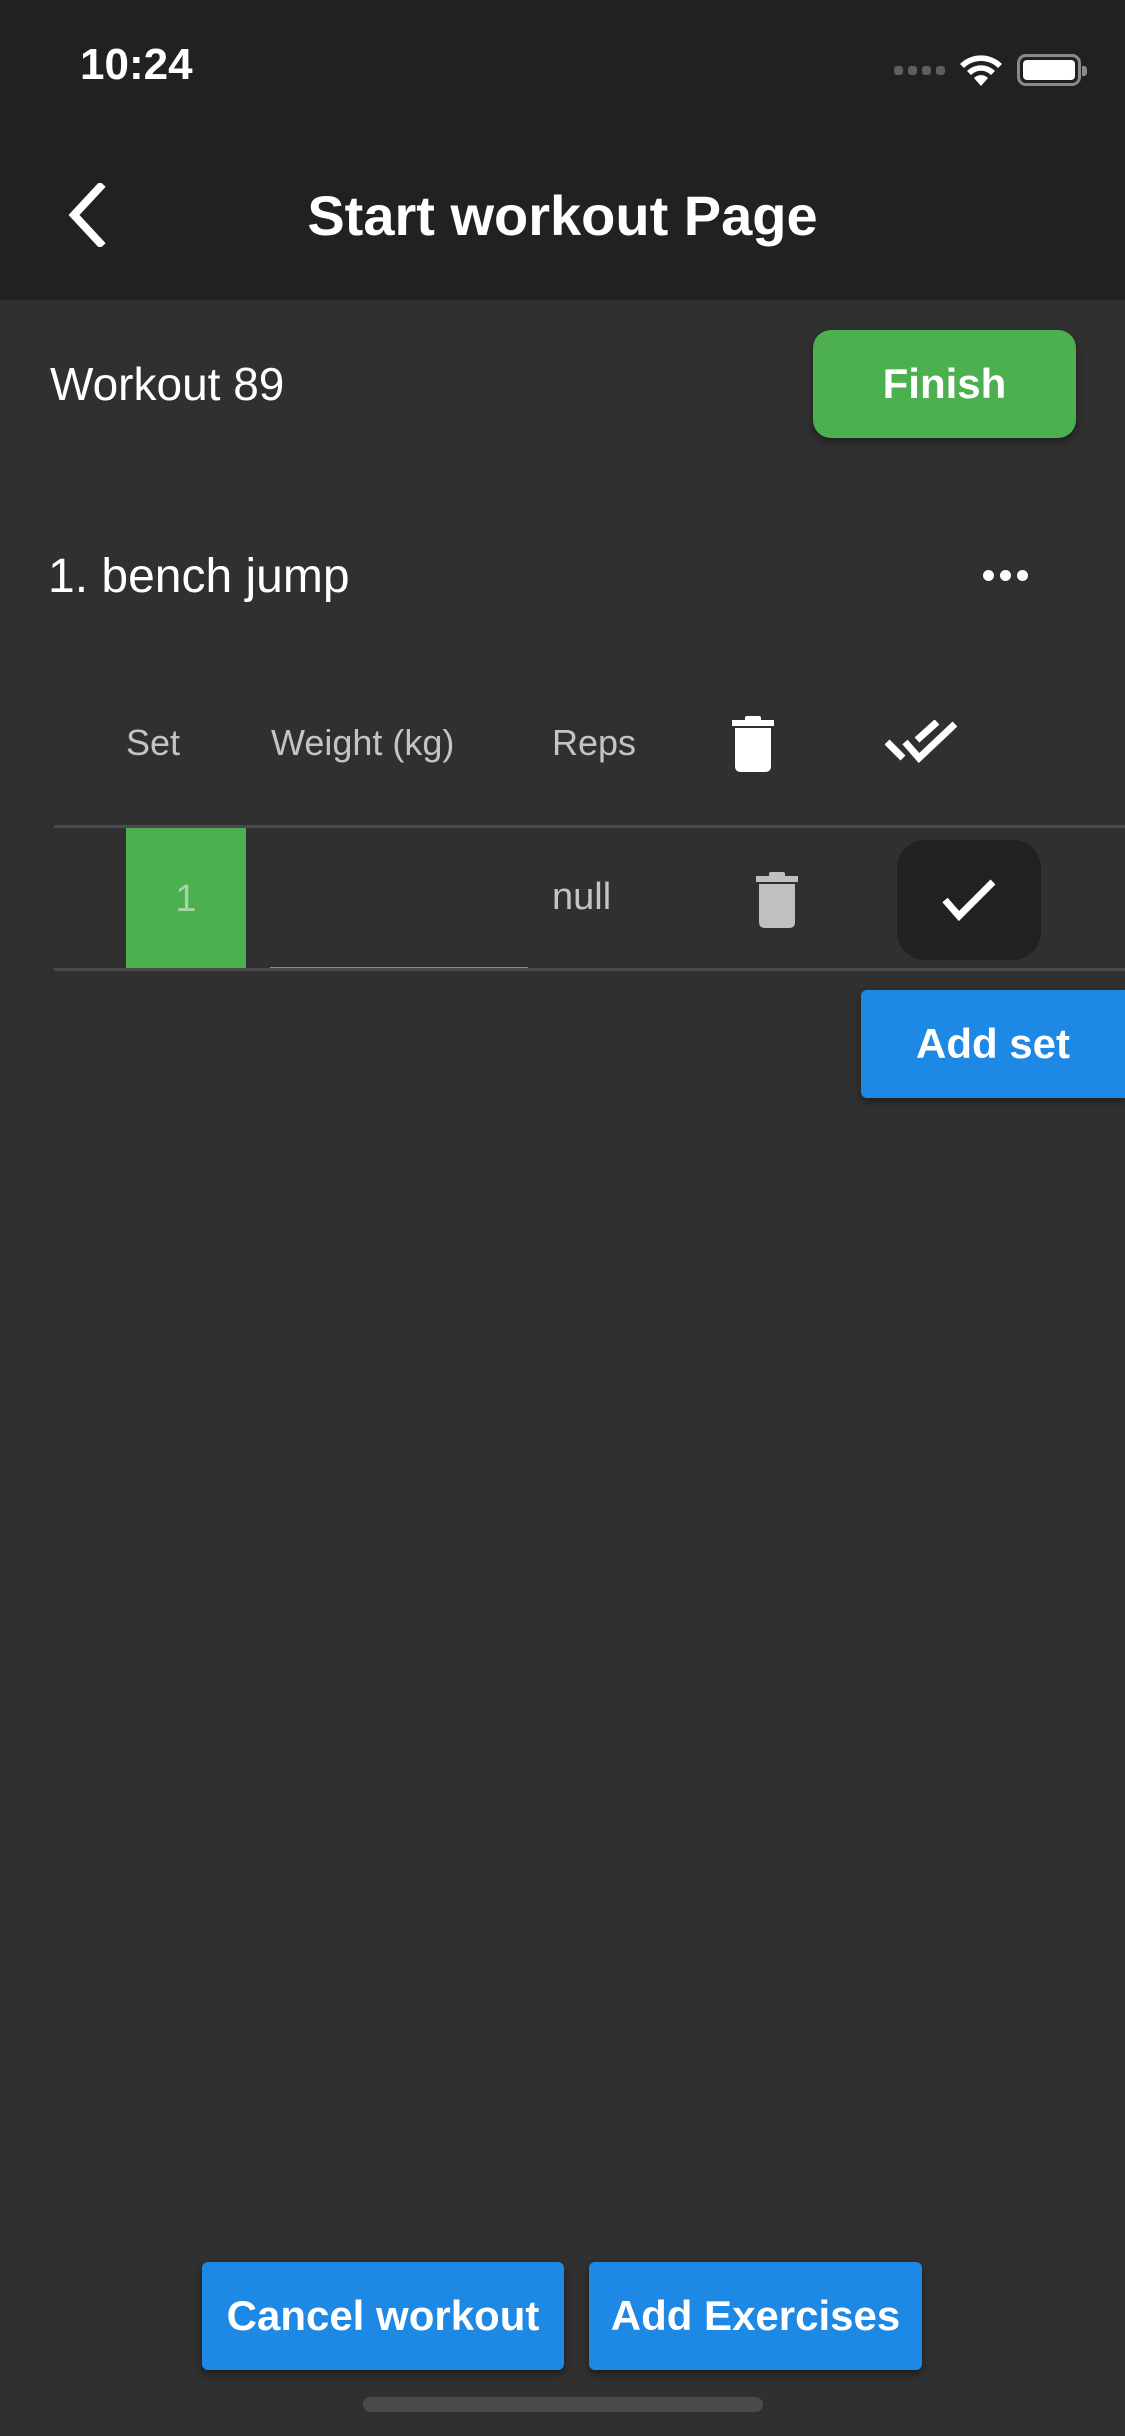 This screenshot has width=1125, height=2436. I want to click on exercise-title: 1. bench jump, so click(199, 576).